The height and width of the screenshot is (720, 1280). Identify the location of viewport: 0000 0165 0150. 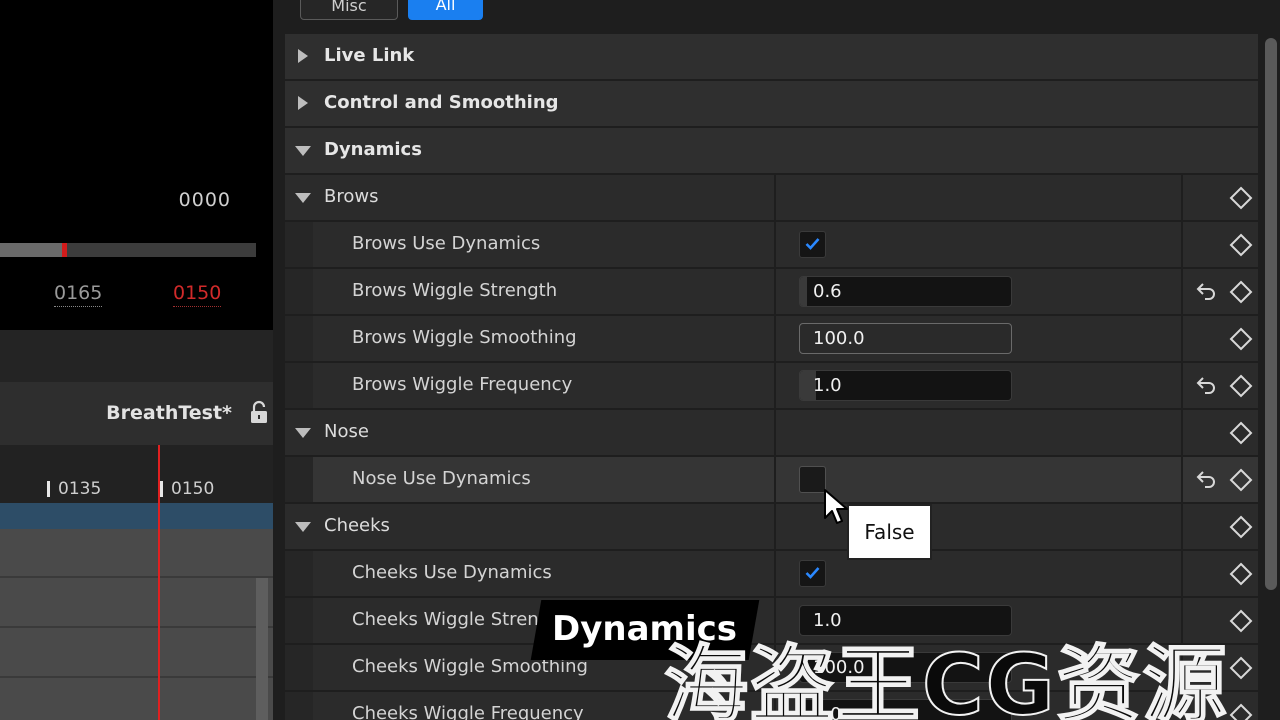
(136, 165).